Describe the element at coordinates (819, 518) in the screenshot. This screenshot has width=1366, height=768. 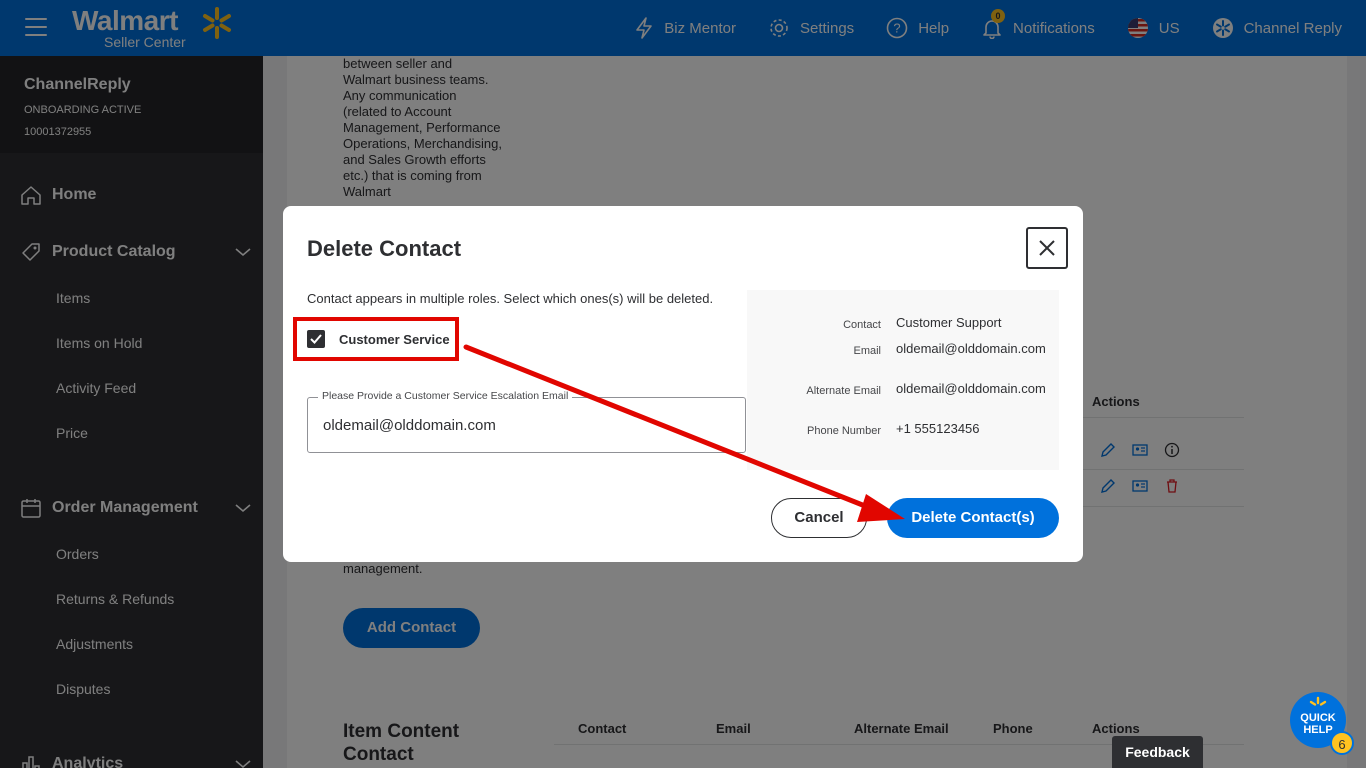
I see `cancel-button: Cancel` at that location.